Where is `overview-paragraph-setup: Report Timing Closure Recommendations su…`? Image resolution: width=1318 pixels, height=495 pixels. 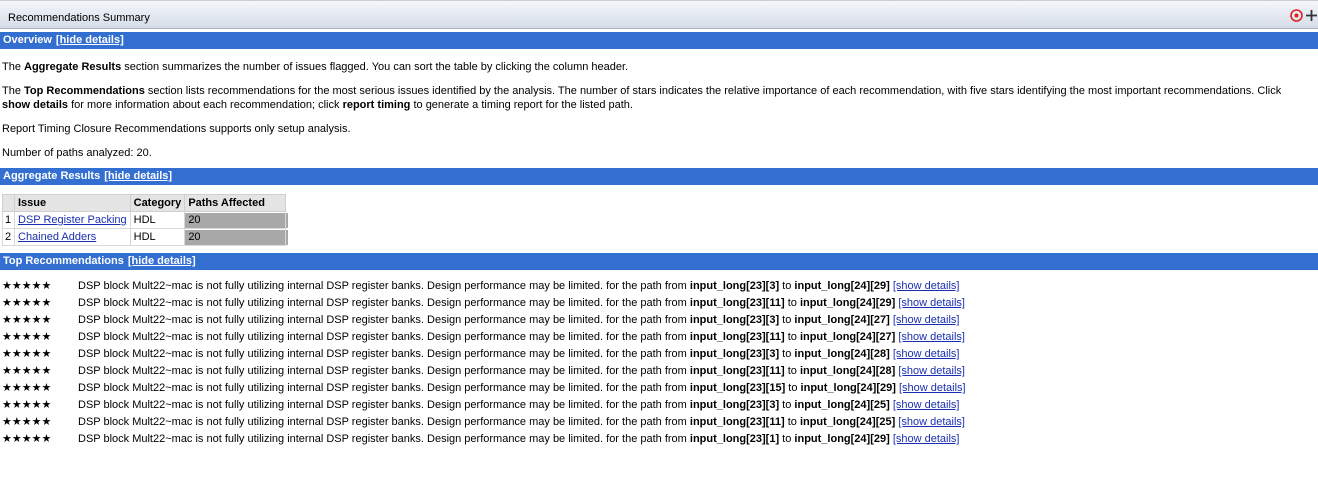 overview-paragraph-setup: Report Timing Closure Recommendations su… is located at coordinates (176, 129).